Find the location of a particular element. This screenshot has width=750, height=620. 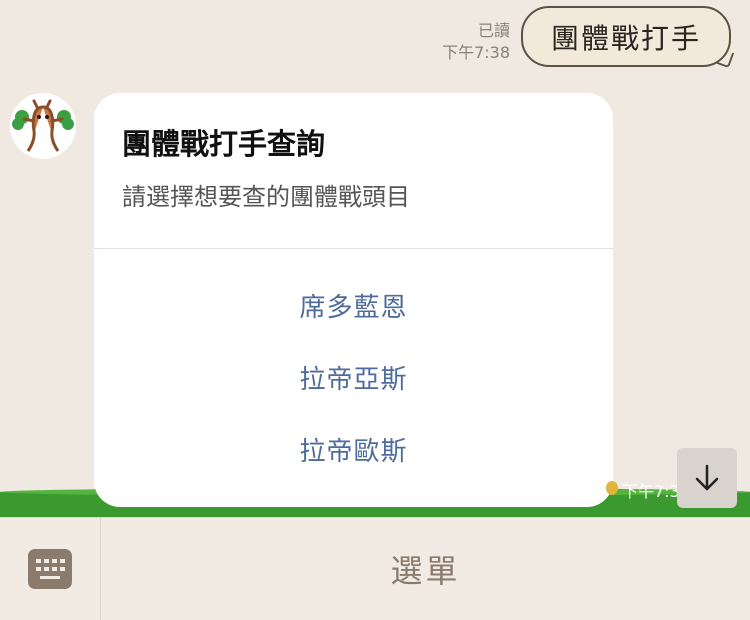

option-xerneas: 席多藍恩 is located at coordinates (353, 305).